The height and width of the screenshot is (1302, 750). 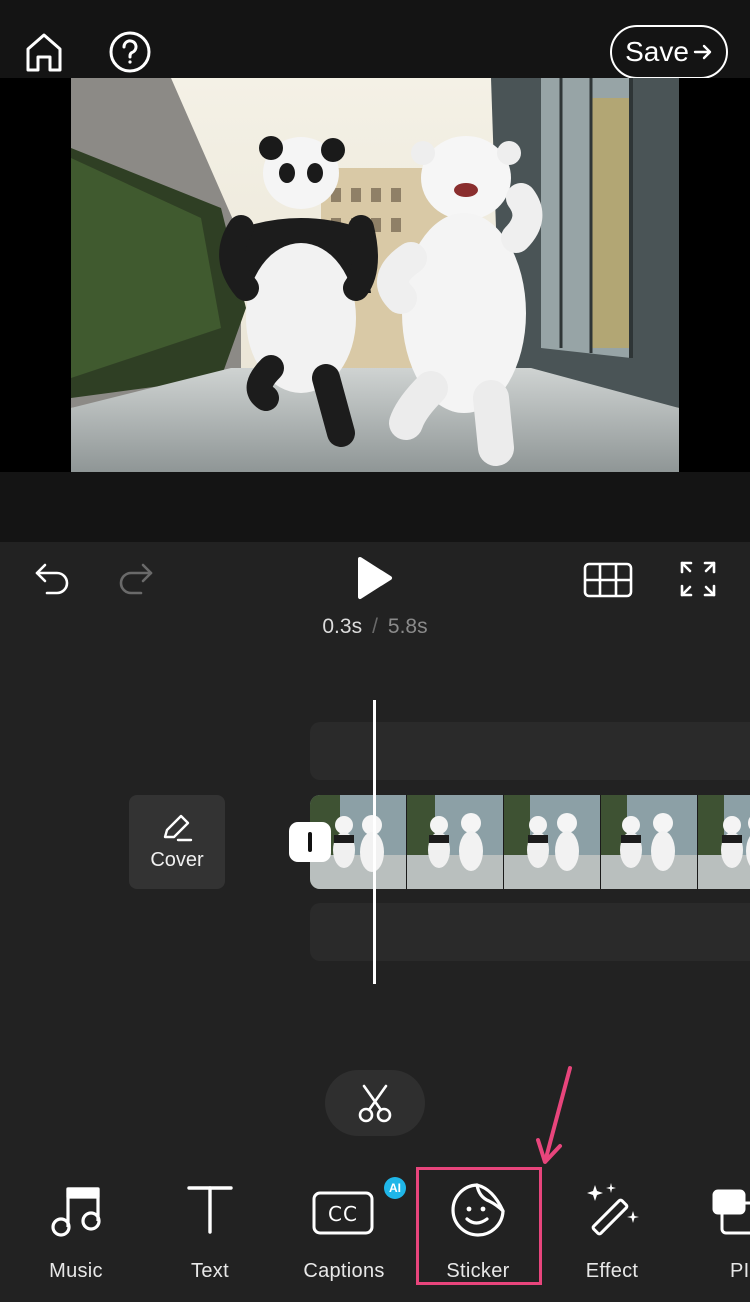 What do you see at coordinates (52, 578) in the screenshot?
I see `undo-icon` at bounding box center [52, 578].